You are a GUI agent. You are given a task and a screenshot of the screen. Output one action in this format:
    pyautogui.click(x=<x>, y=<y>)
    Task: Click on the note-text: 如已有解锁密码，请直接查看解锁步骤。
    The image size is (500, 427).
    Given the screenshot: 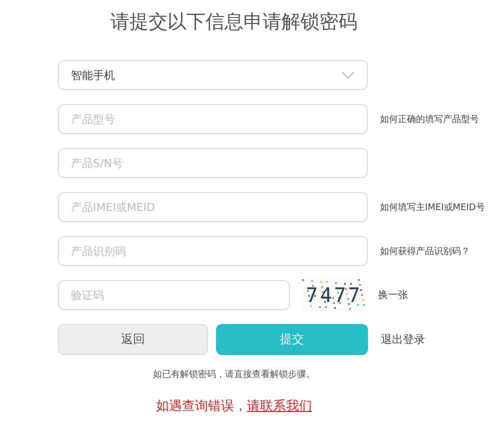 What is the action you would take?
    pyautogui.click(x=234, y=374)
    